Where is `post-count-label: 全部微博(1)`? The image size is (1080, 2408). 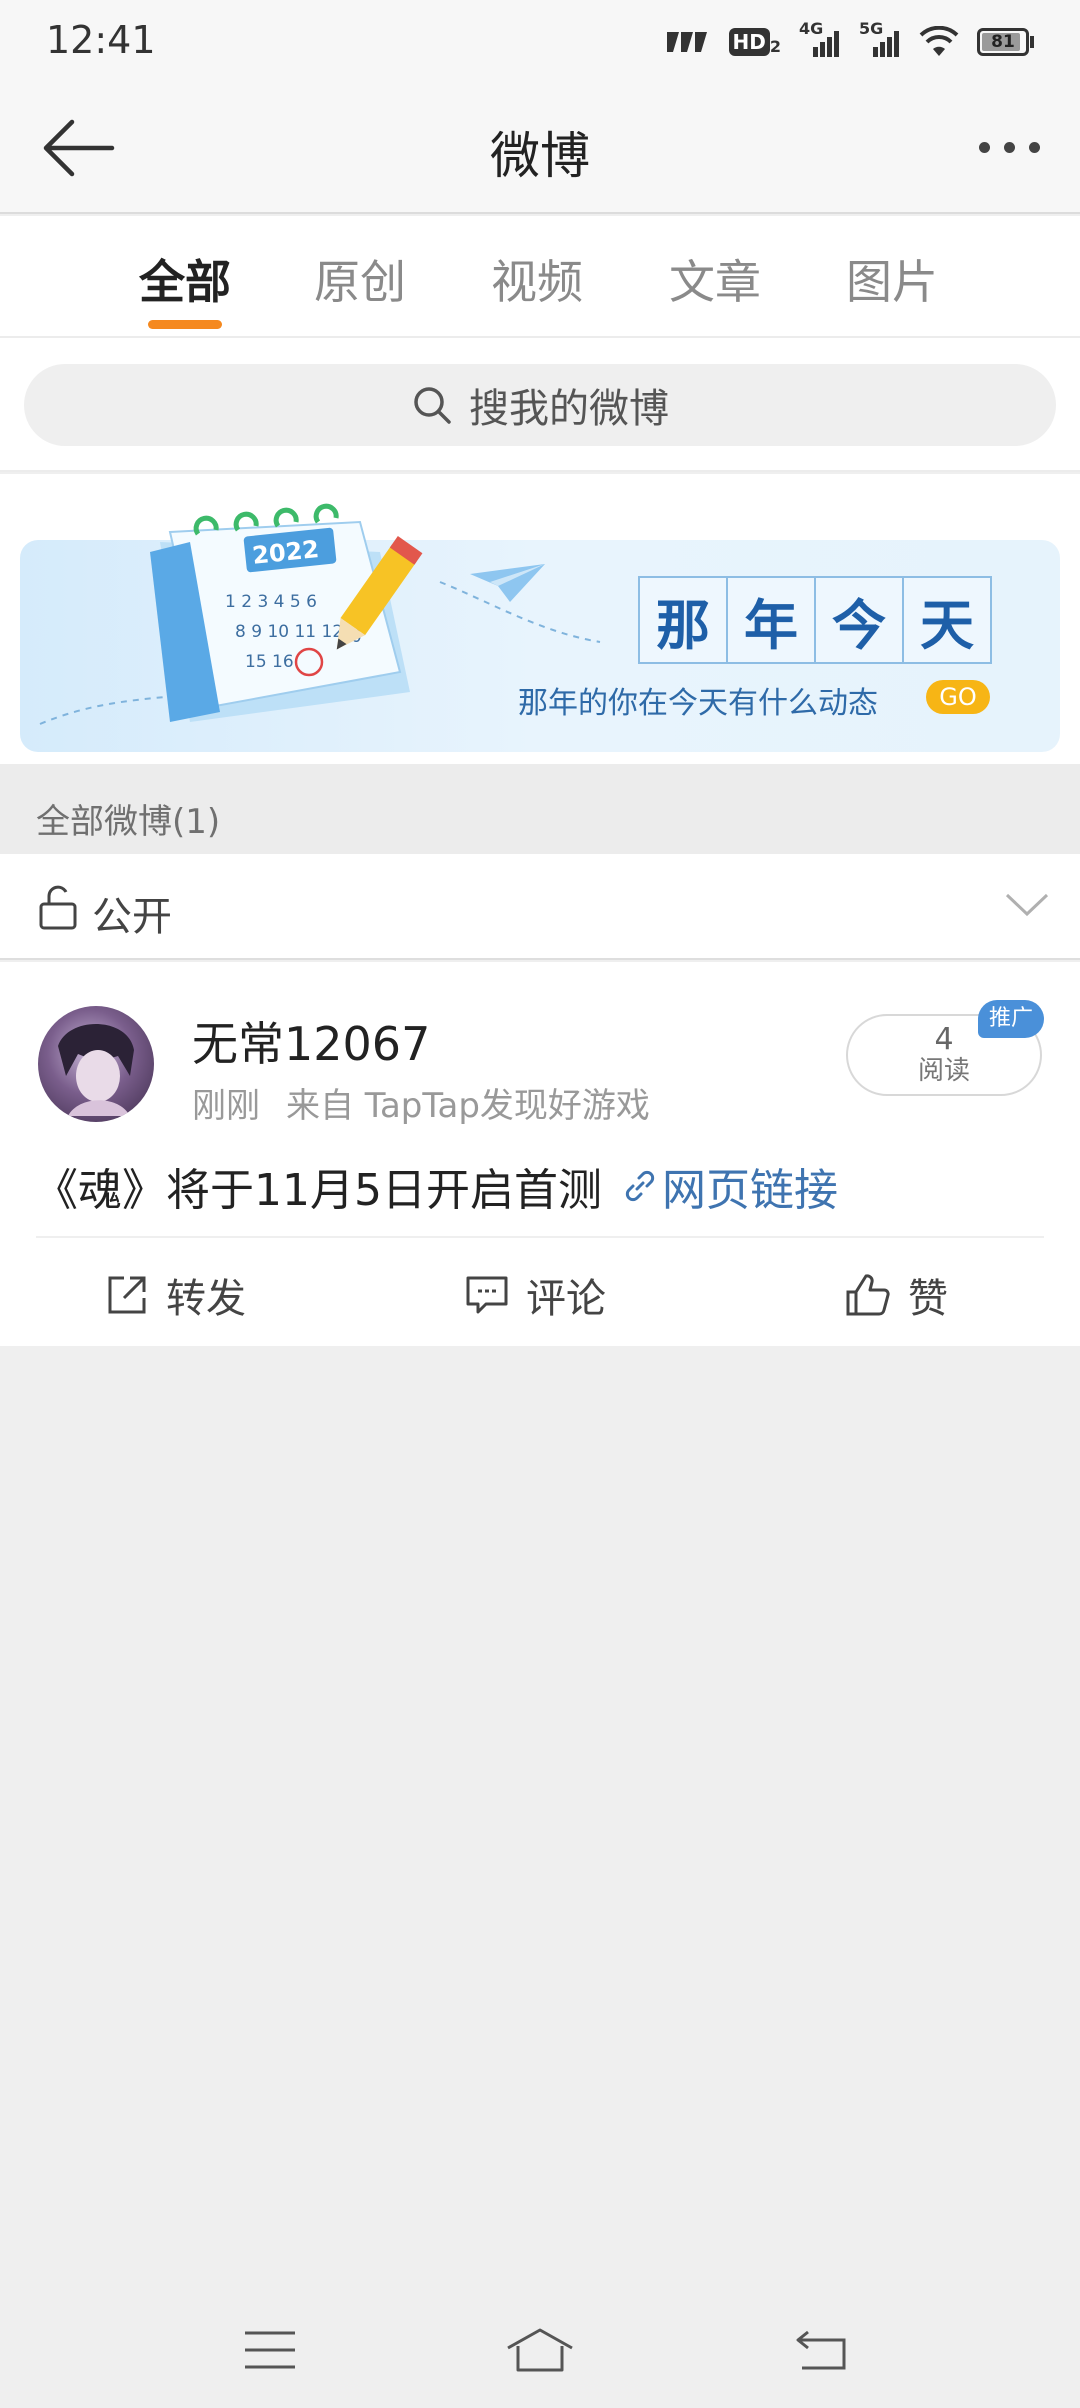 post-count-label: 全部微博(1) is located at coordinates (128, 822).